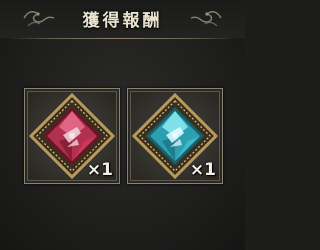 This screenshot has width=320, height=250. What do you see at coordinates (175, 136) in the screenshot?
I see `reward-item-cyan-crystal: ×1` at bounding box center [175, 136].